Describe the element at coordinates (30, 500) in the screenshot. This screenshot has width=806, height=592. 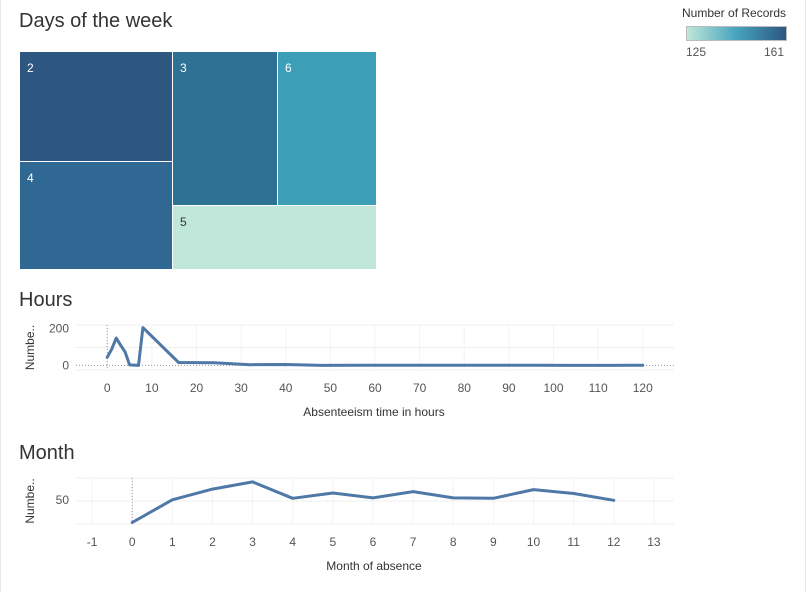
I see `month-y-axis-title: Numbe..` at that location.